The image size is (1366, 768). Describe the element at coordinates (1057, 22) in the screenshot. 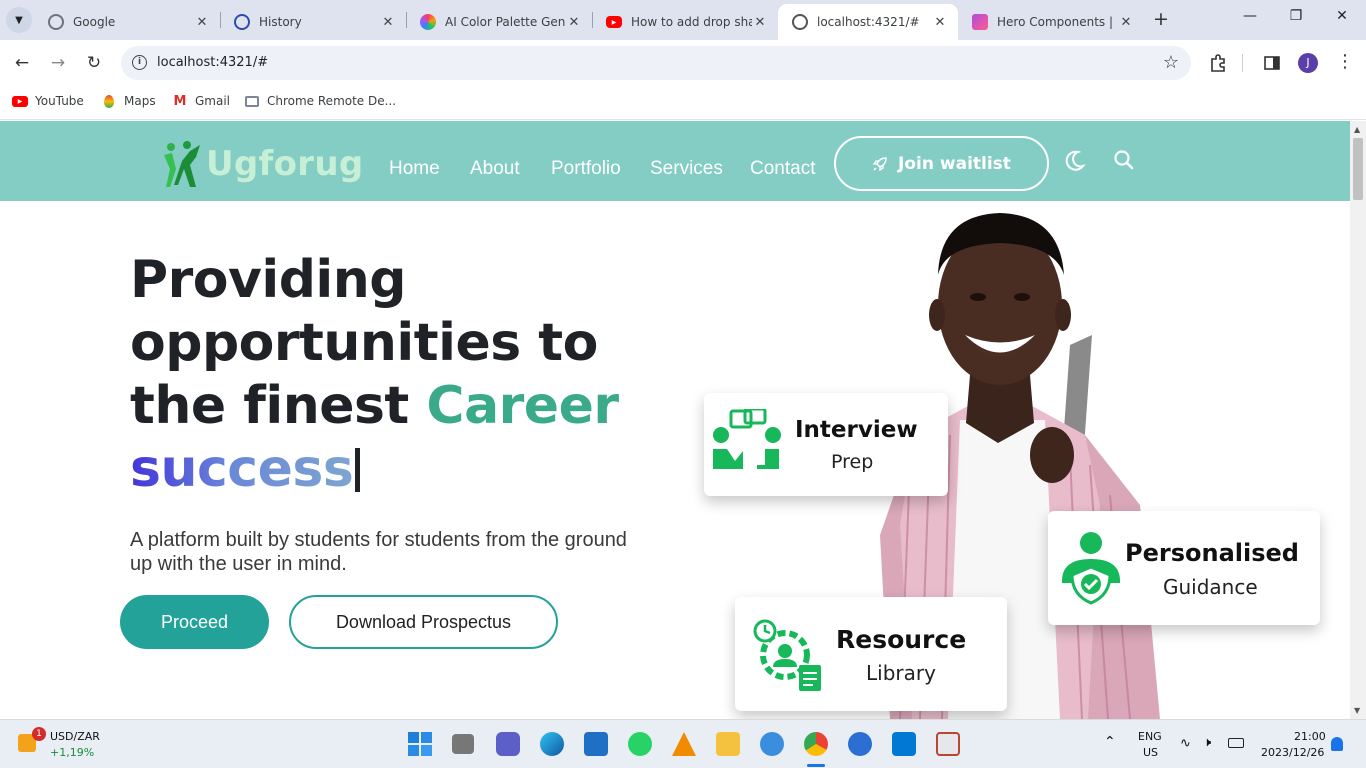

I see `tab-title: Hero Components | L` at that location.